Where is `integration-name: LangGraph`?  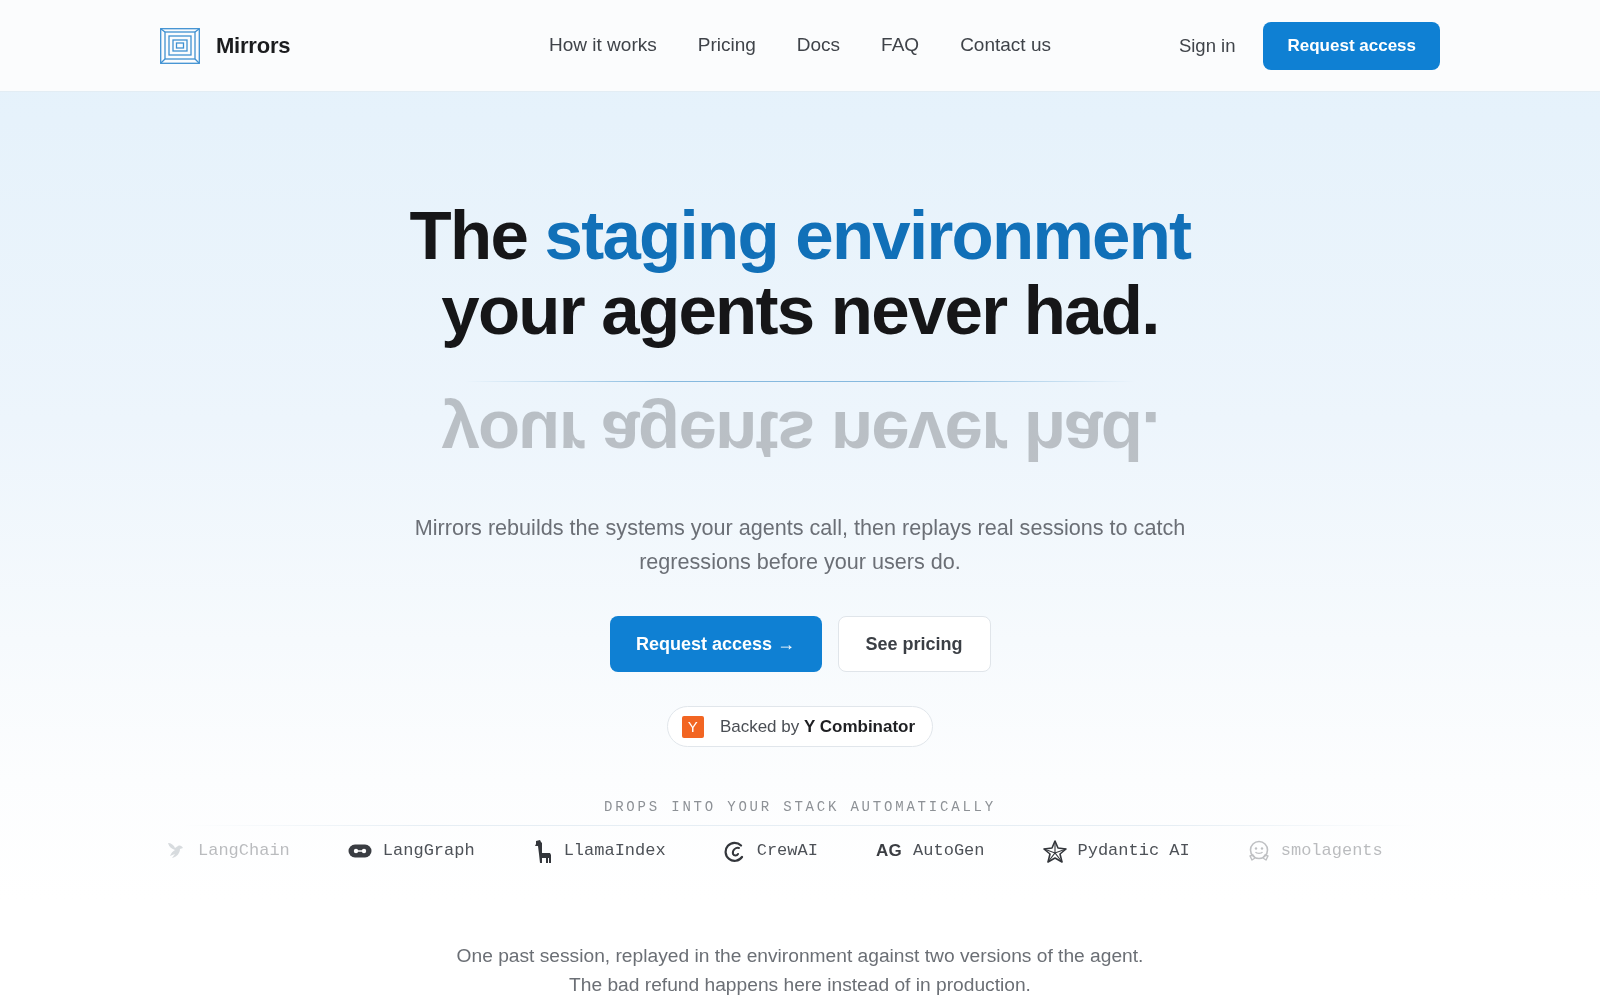 integration-name: LangGraph is located at coordinates (428, 851).